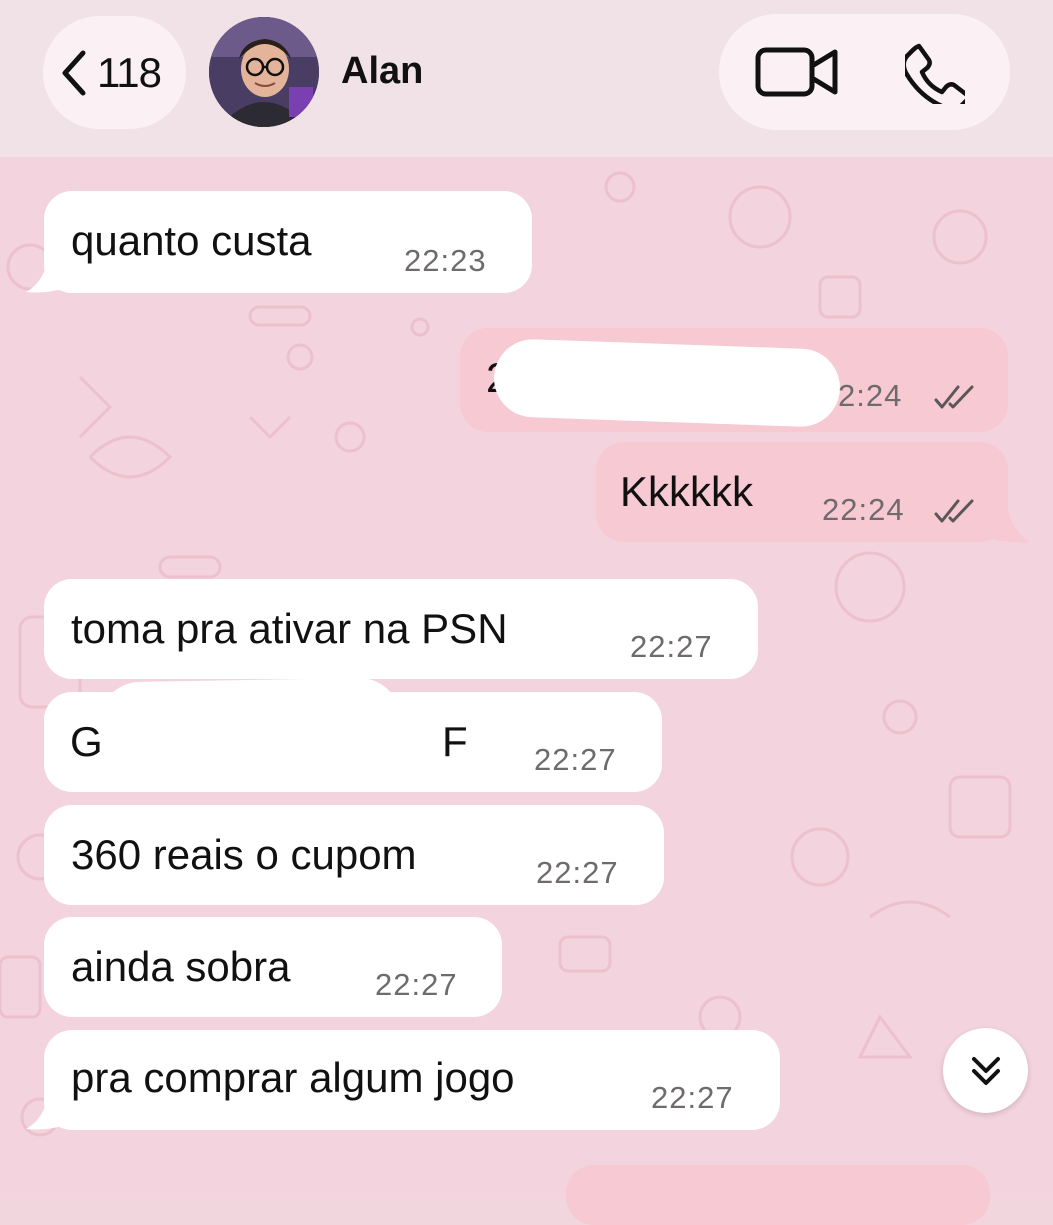 The height and width of the screenshot is (1225, 1053). I want to click on message-text: quanto custa, so click(191, 240).